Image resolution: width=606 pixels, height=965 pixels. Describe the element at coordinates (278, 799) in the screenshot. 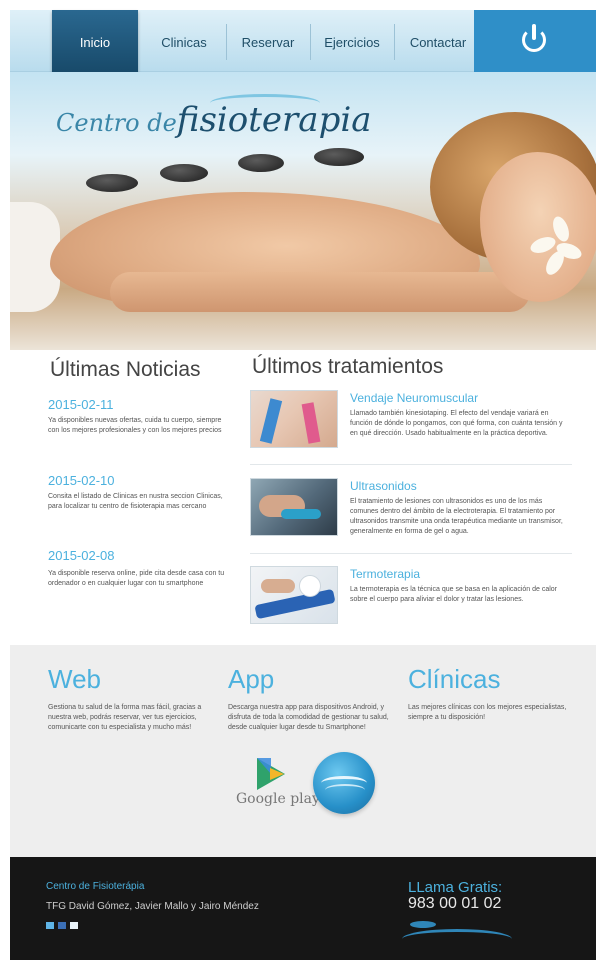

I see `google-play-label: Google play` at that location.